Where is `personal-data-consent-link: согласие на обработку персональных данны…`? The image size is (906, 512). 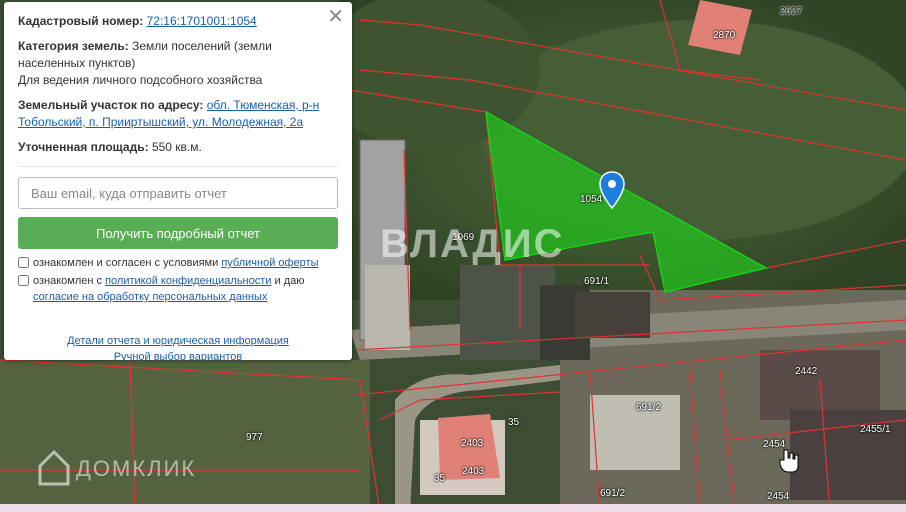 personal-data-consent-link: согласие на обработку персональных данны… is located at coordinates (150, 297).